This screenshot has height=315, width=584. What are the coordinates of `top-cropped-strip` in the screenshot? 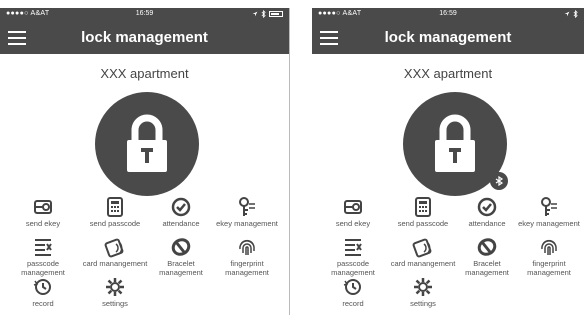 It's located at (292, 4).